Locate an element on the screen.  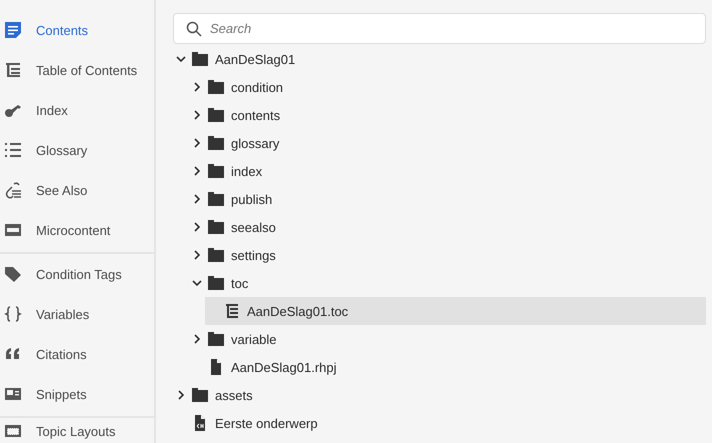
tree-item: contents is located at coordinates (447, 115).